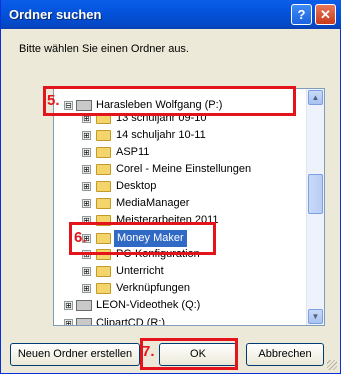  Describe the element at coordinates (189, 354) in the screenshot. I see `step-7-highlight` at that location.